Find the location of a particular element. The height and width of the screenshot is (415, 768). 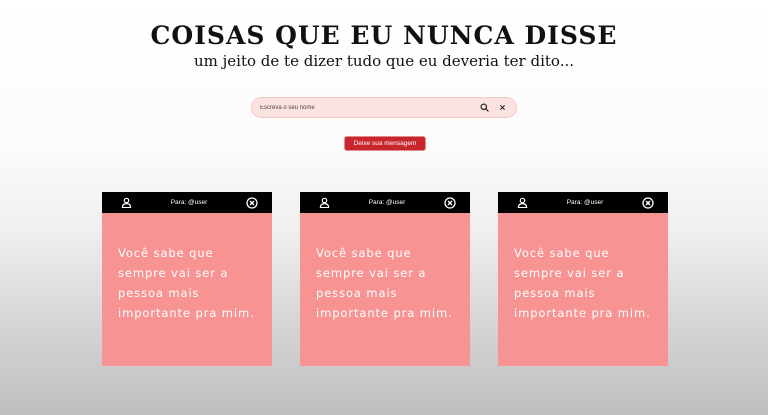

close-icon is located at coordinates (502, 108).